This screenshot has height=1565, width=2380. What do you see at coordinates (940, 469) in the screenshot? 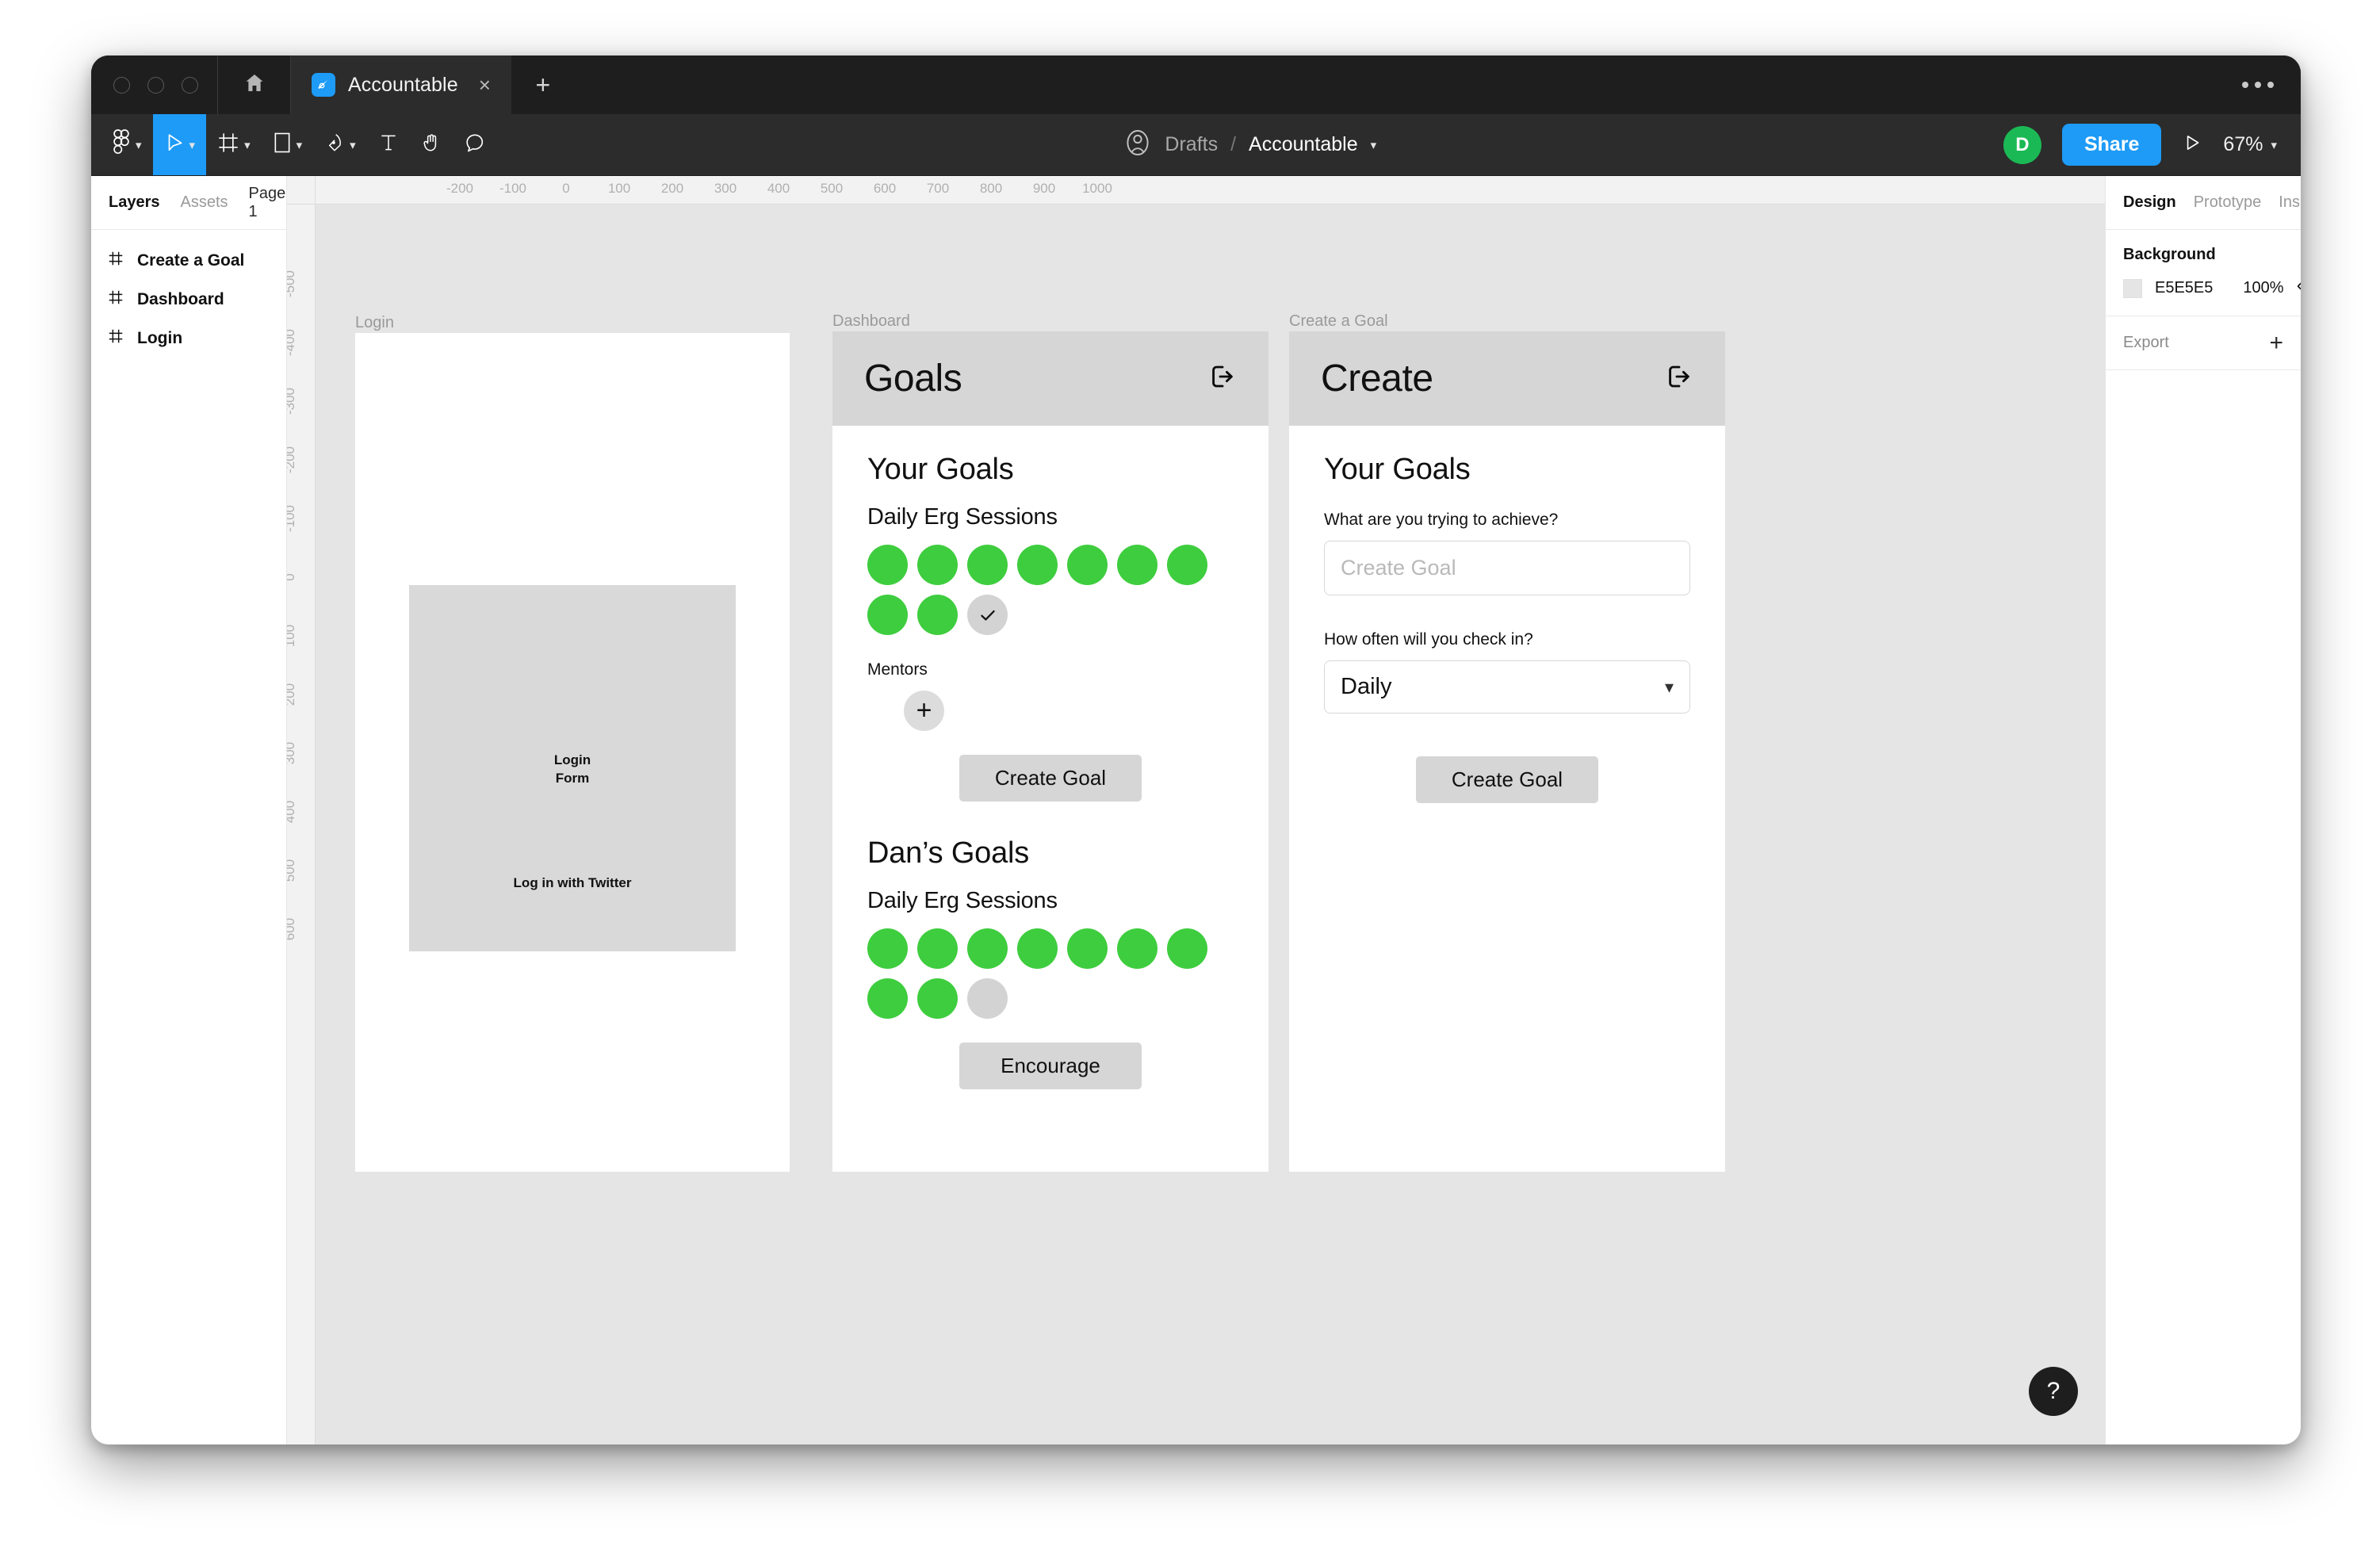
I see `your-goals-heading: Your Goals` at bounding box center [940, 469].